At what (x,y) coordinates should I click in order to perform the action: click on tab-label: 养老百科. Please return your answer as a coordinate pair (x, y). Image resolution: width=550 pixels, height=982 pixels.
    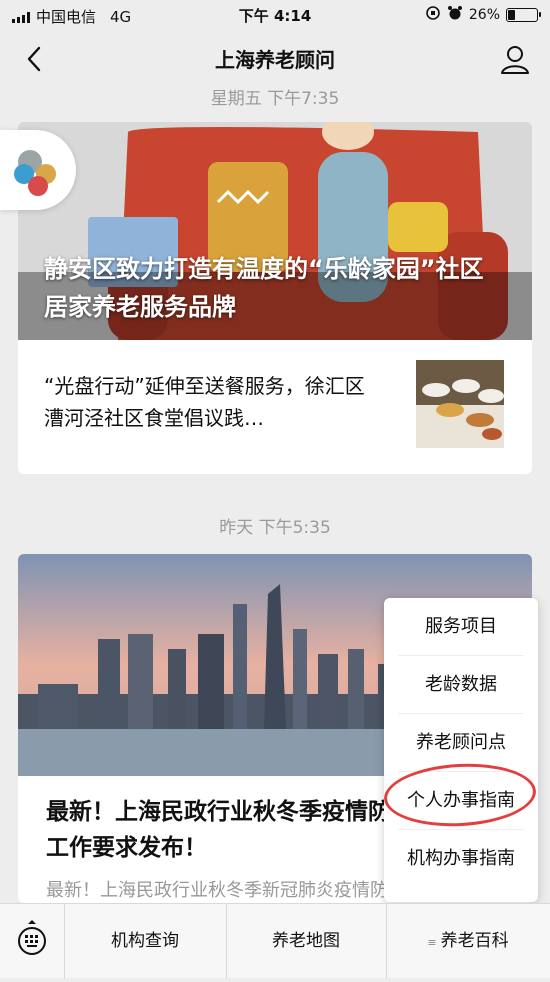
    Looking at the image, I should click on (474, 941).